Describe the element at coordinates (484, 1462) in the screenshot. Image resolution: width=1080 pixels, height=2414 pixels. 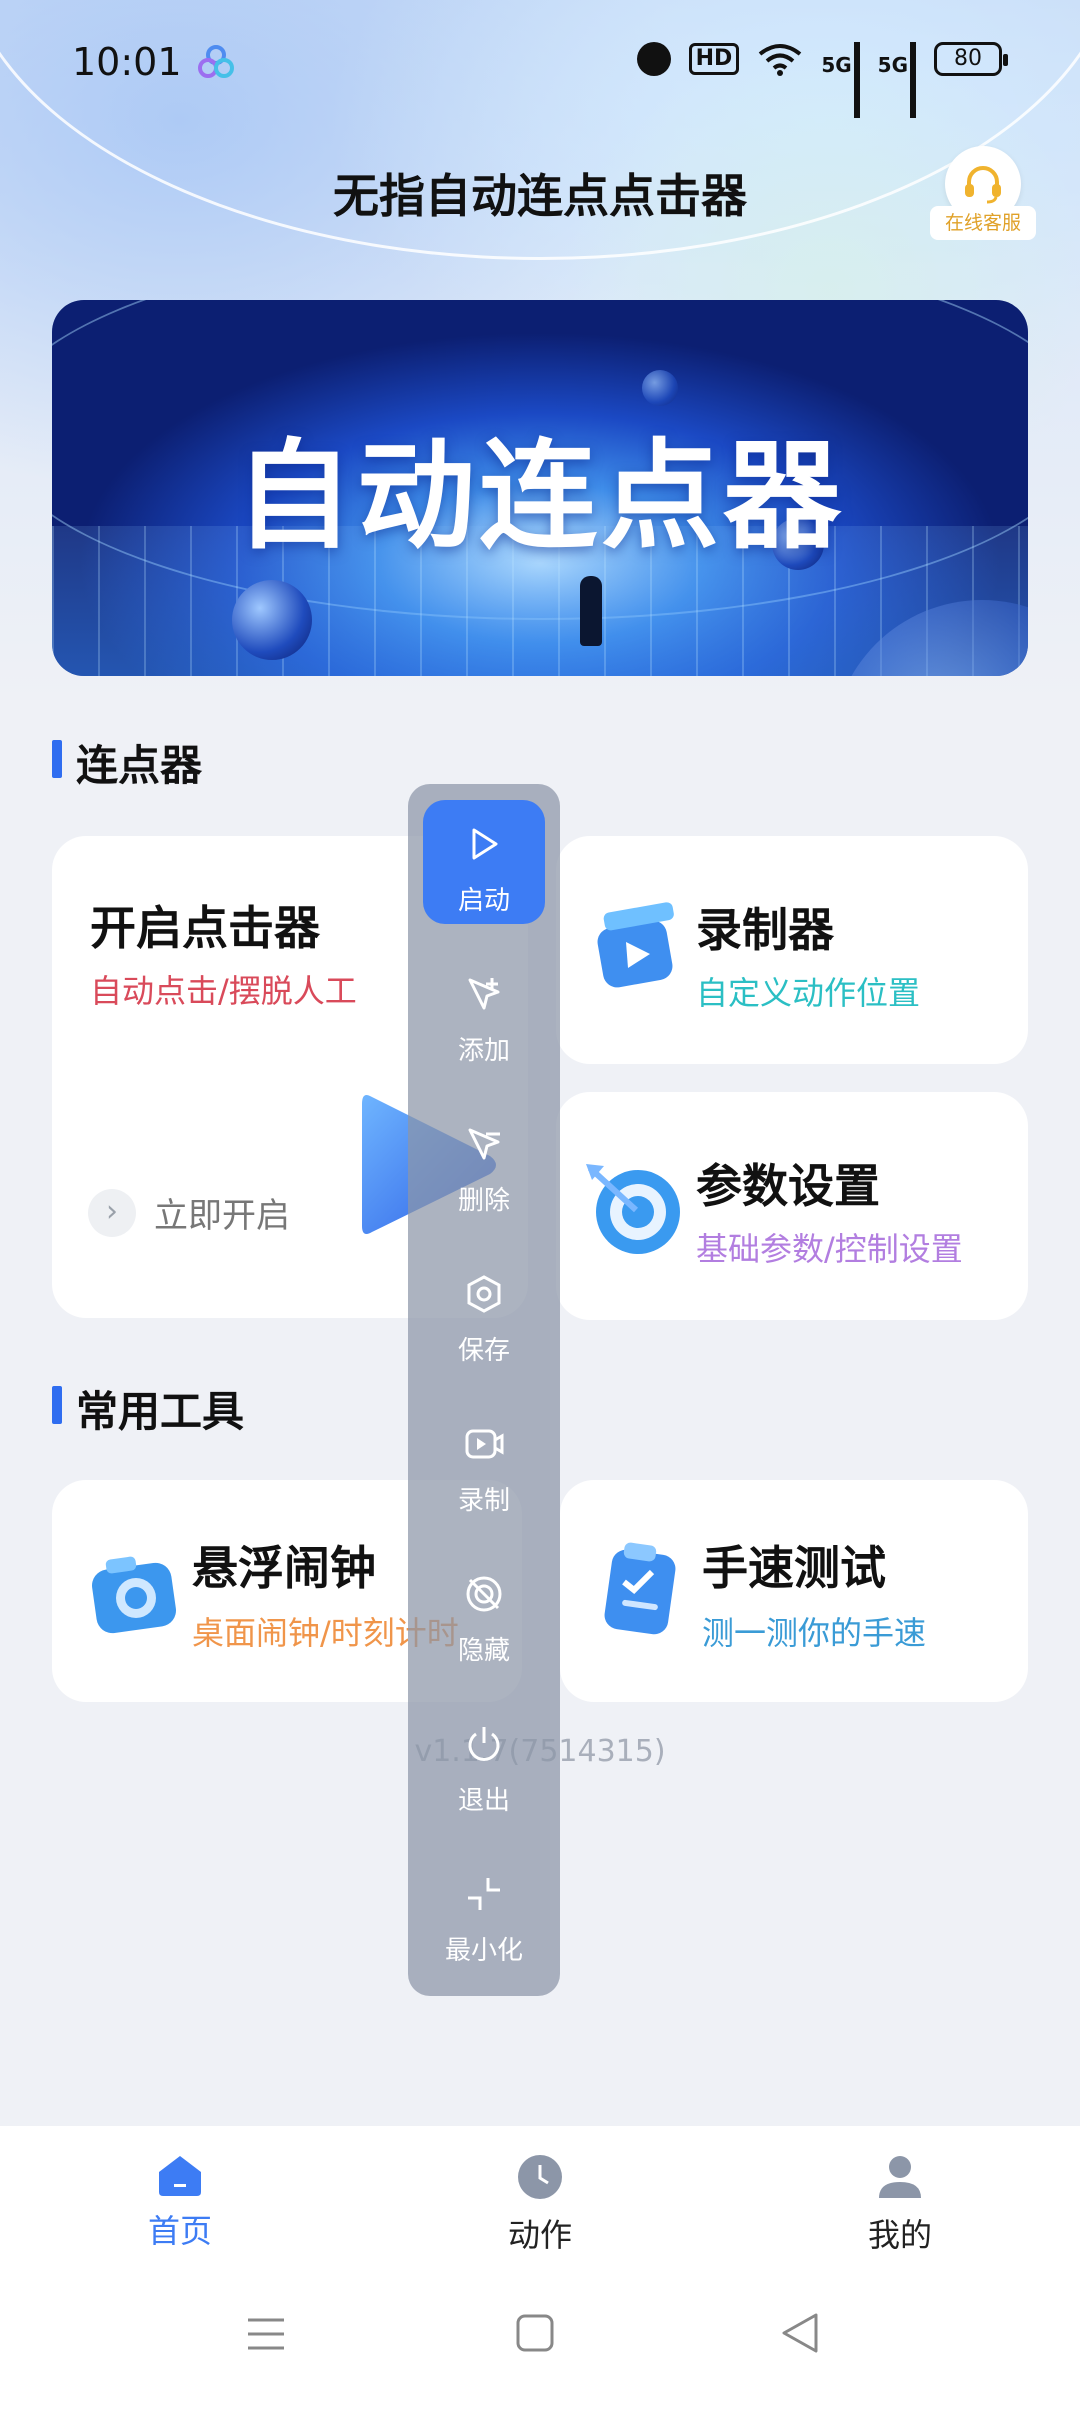
I see `toolbar-record-button: 录制` at that location.